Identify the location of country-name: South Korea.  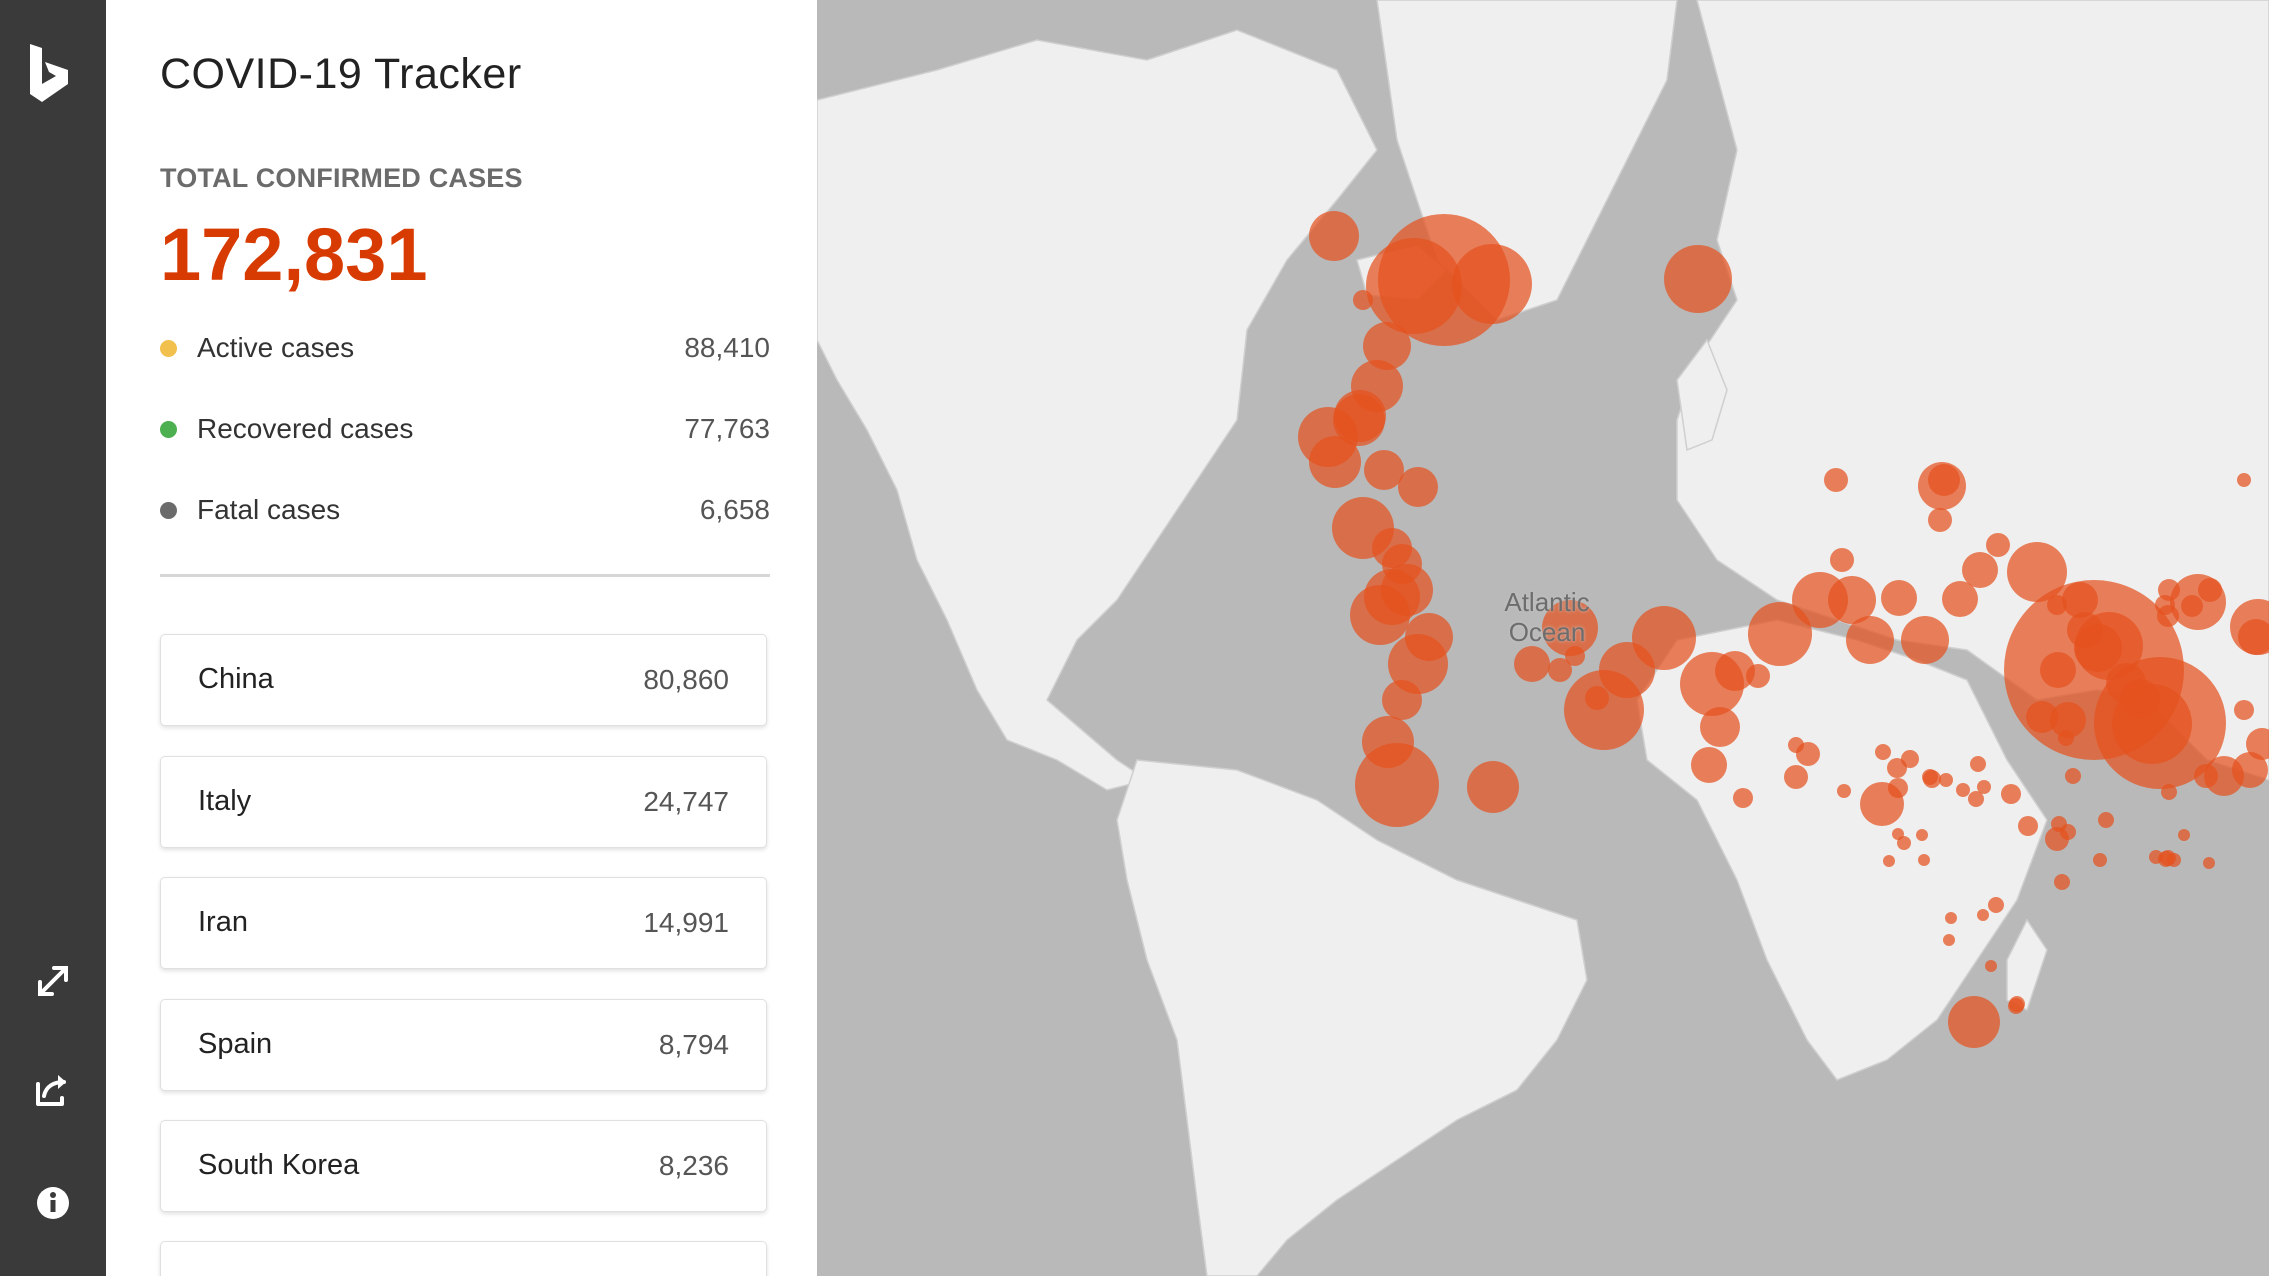
(279, 1165).